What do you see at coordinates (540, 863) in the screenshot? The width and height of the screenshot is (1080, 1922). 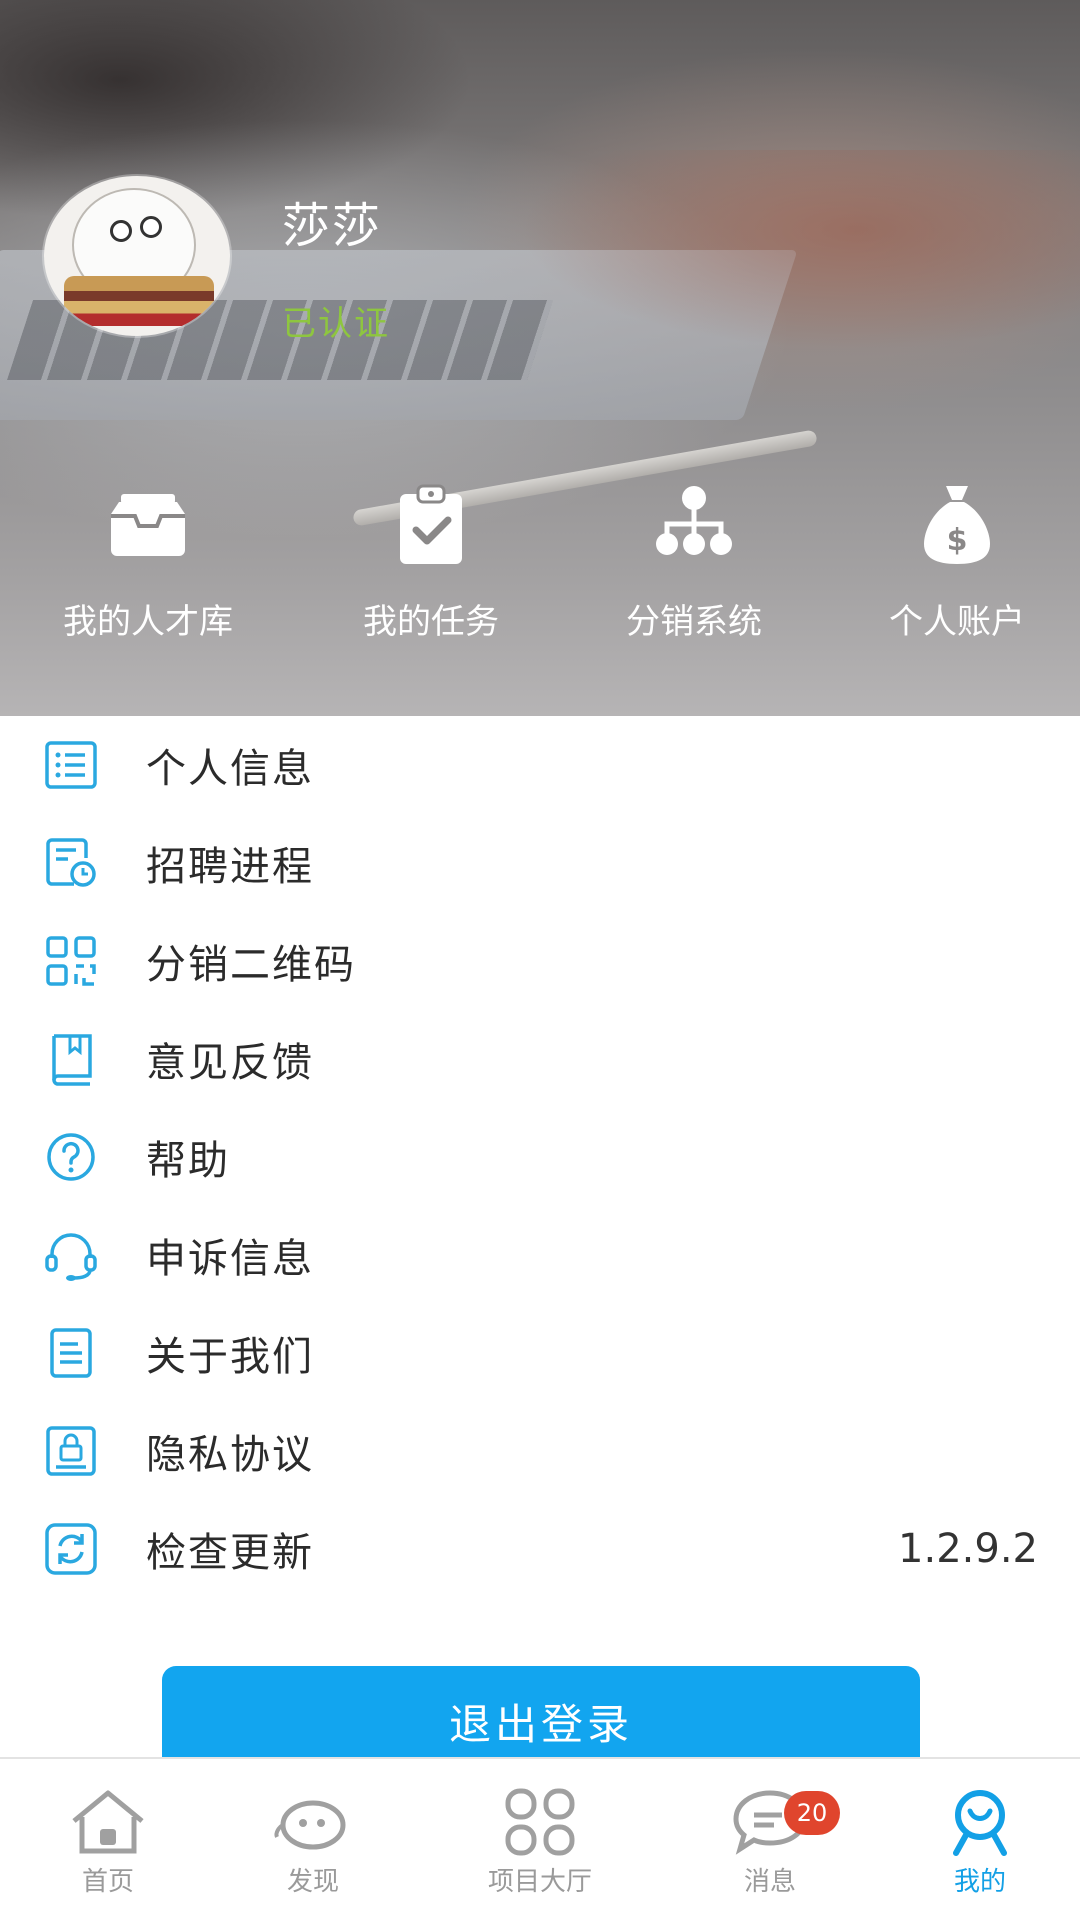 I see `menu-item-recruitment-progress: 招聘进程` at bounding box center [540, 863].